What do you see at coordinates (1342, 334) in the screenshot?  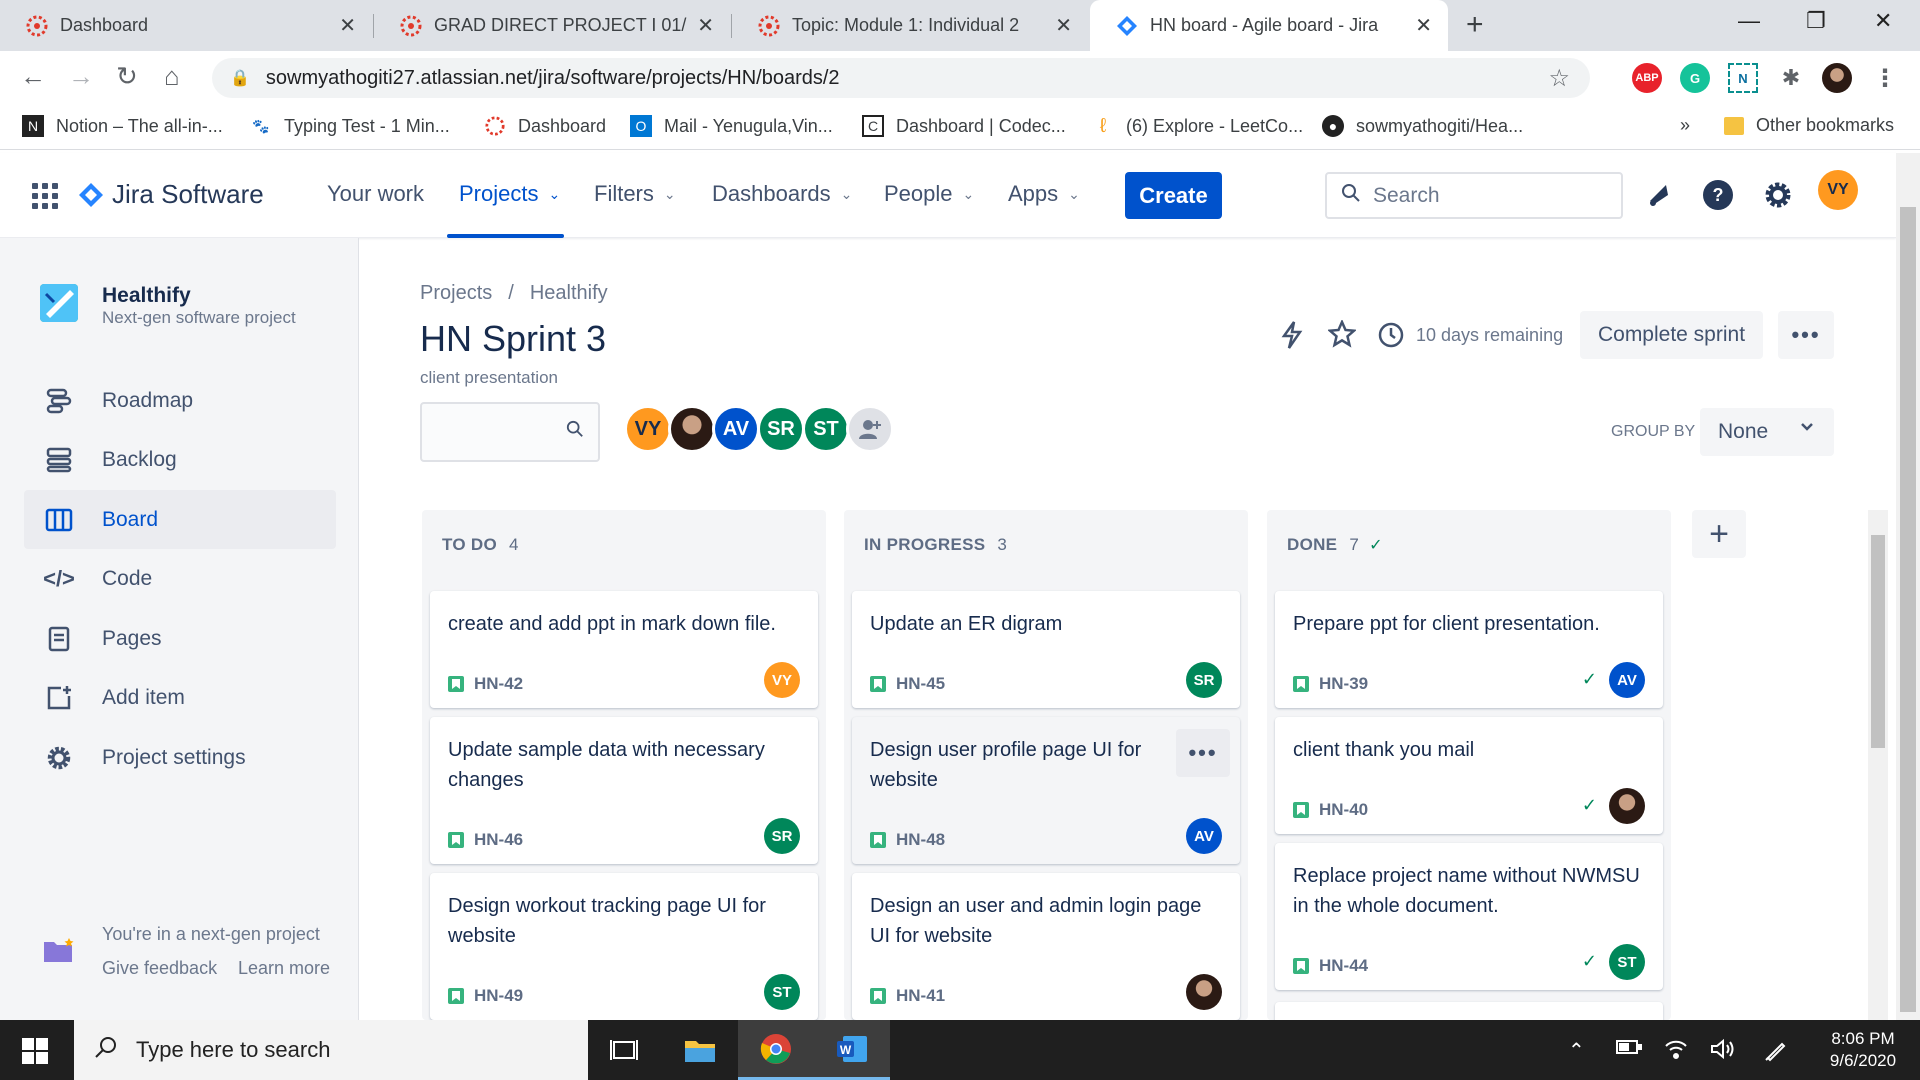 I see `star-icon` at bounding box center [1342, 334].